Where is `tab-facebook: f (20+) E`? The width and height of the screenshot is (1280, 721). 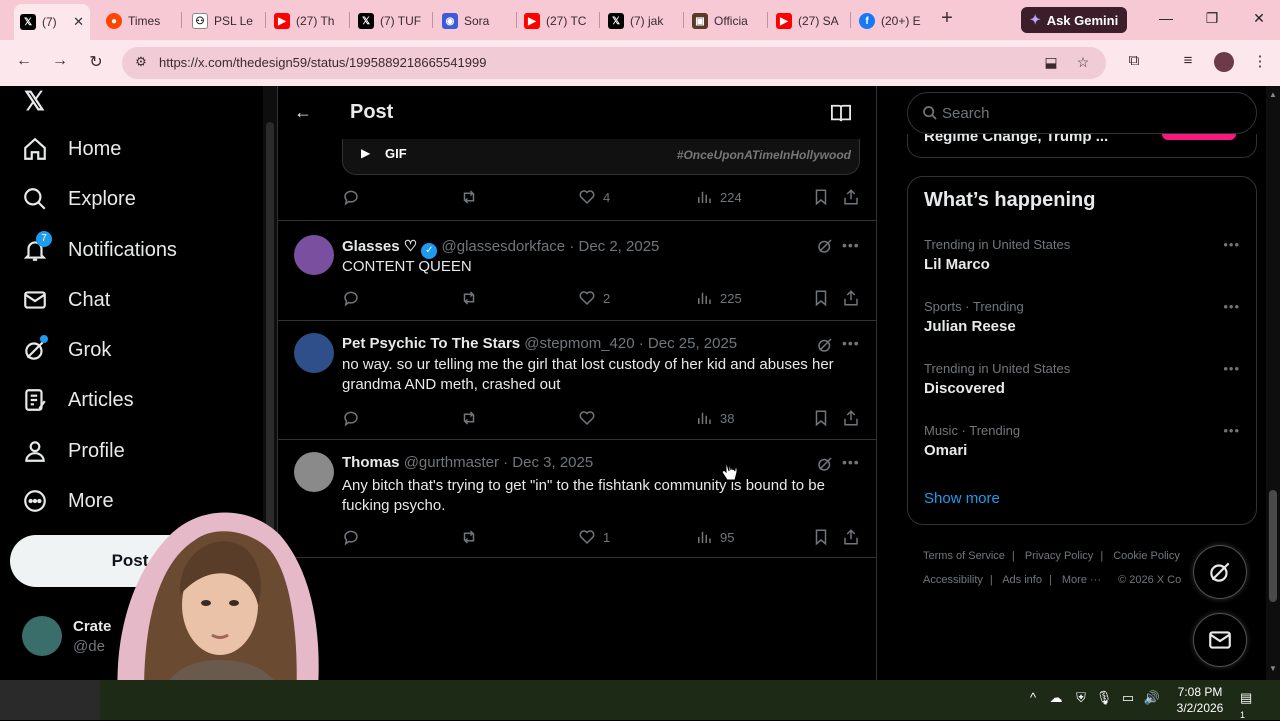 tab-facebook: f (20+) E is located at coordinates (891, 21).